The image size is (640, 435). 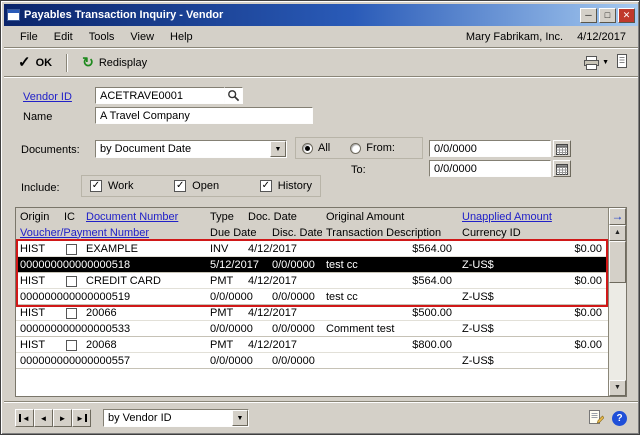 I want to click on print-dropdown-icon: ▼, so click(x=605, y=63).